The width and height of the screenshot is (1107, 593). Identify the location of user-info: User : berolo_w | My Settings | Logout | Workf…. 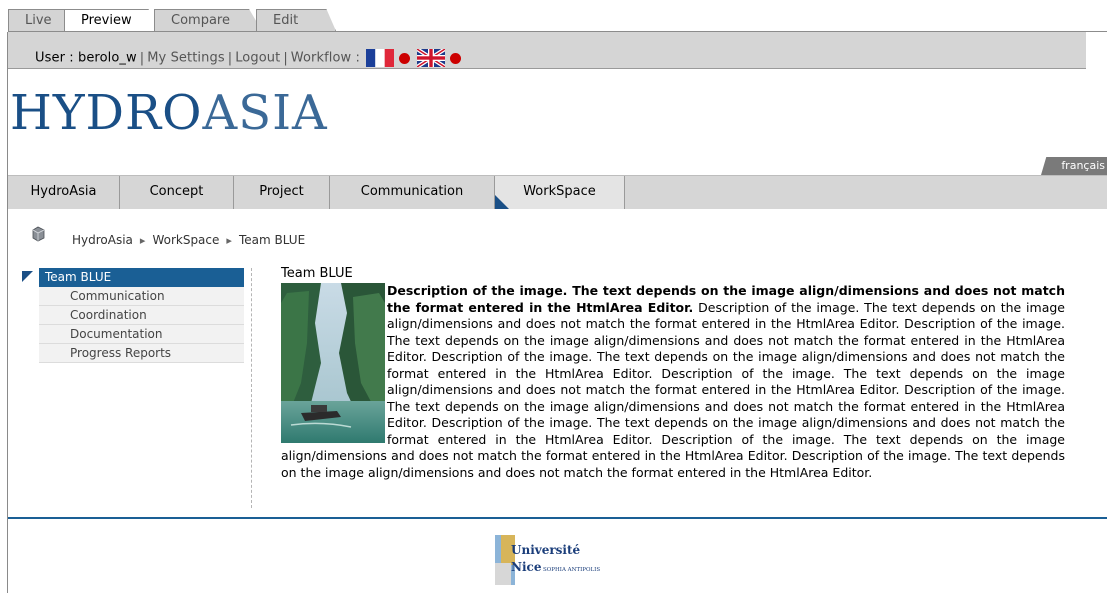
(250, 58).